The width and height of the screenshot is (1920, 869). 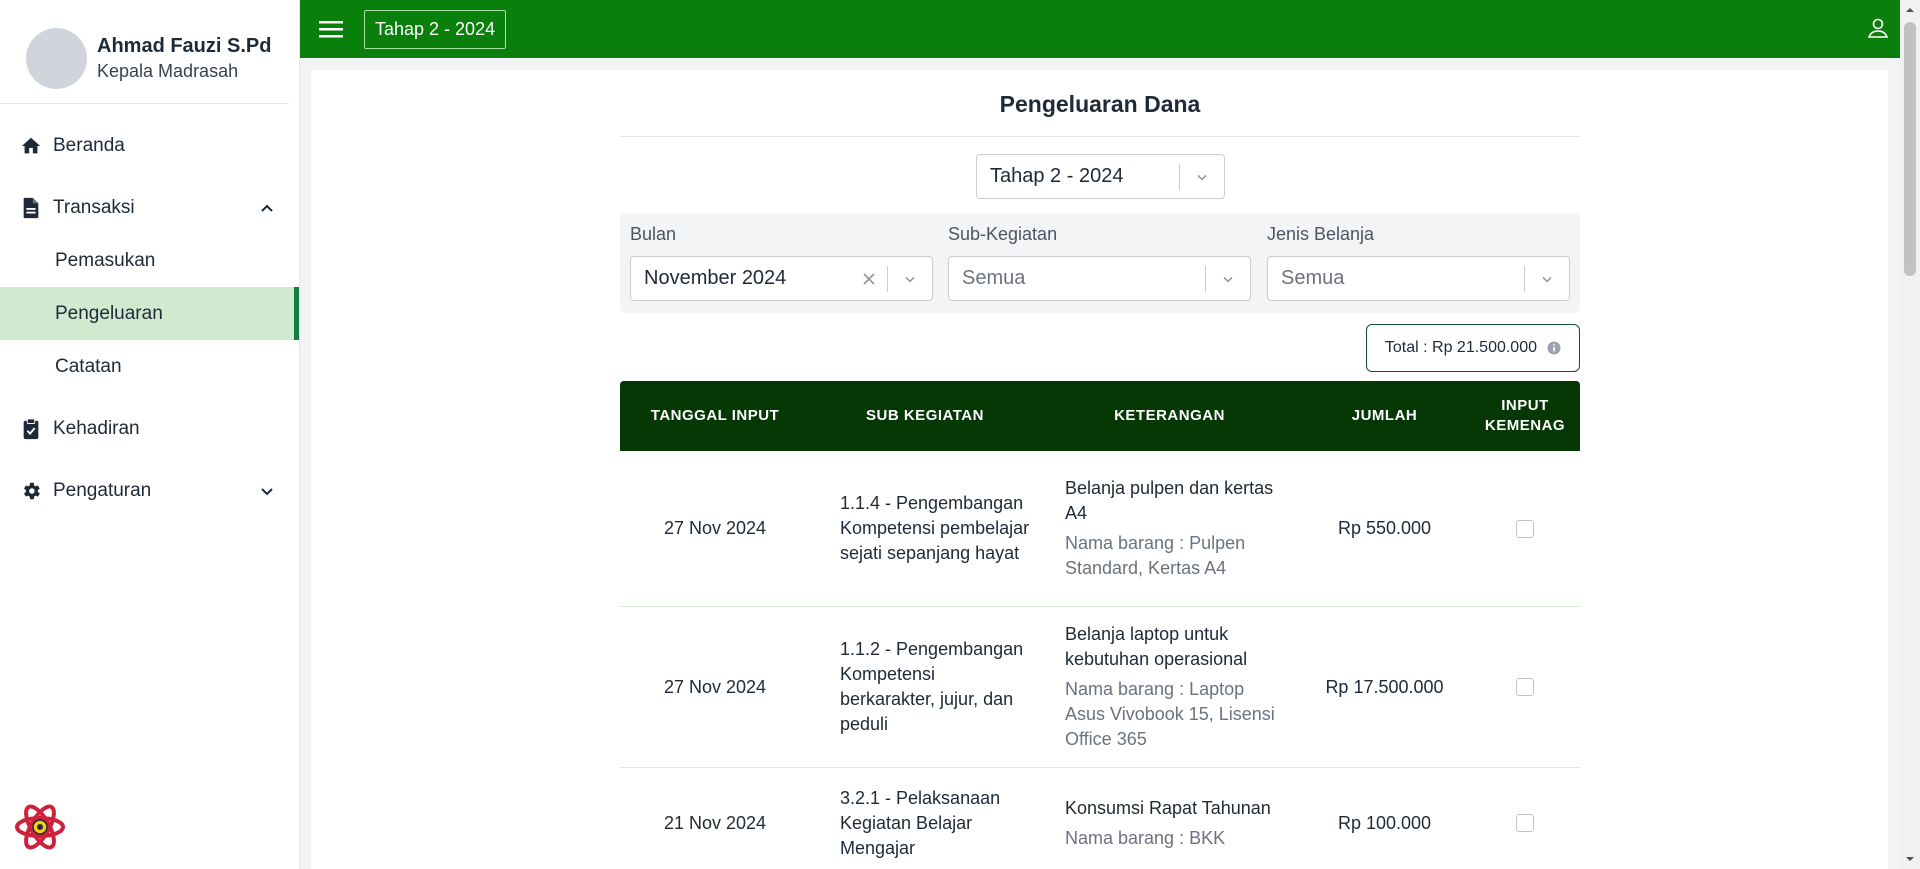 I want to click on info-icon, so click(x=1554, y=348).